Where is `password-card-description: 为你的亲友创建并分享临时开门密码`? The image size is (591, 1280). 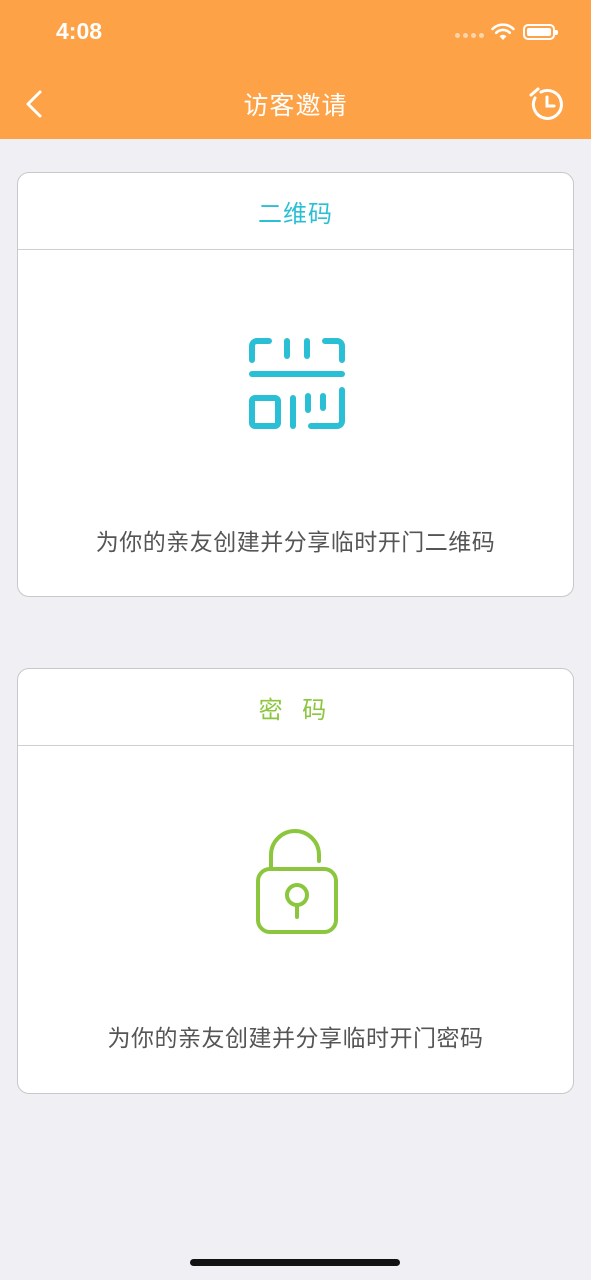
password-card-description: 为你的亲友创建并分享临时开门密码 is located at coordinates (295, 1039).